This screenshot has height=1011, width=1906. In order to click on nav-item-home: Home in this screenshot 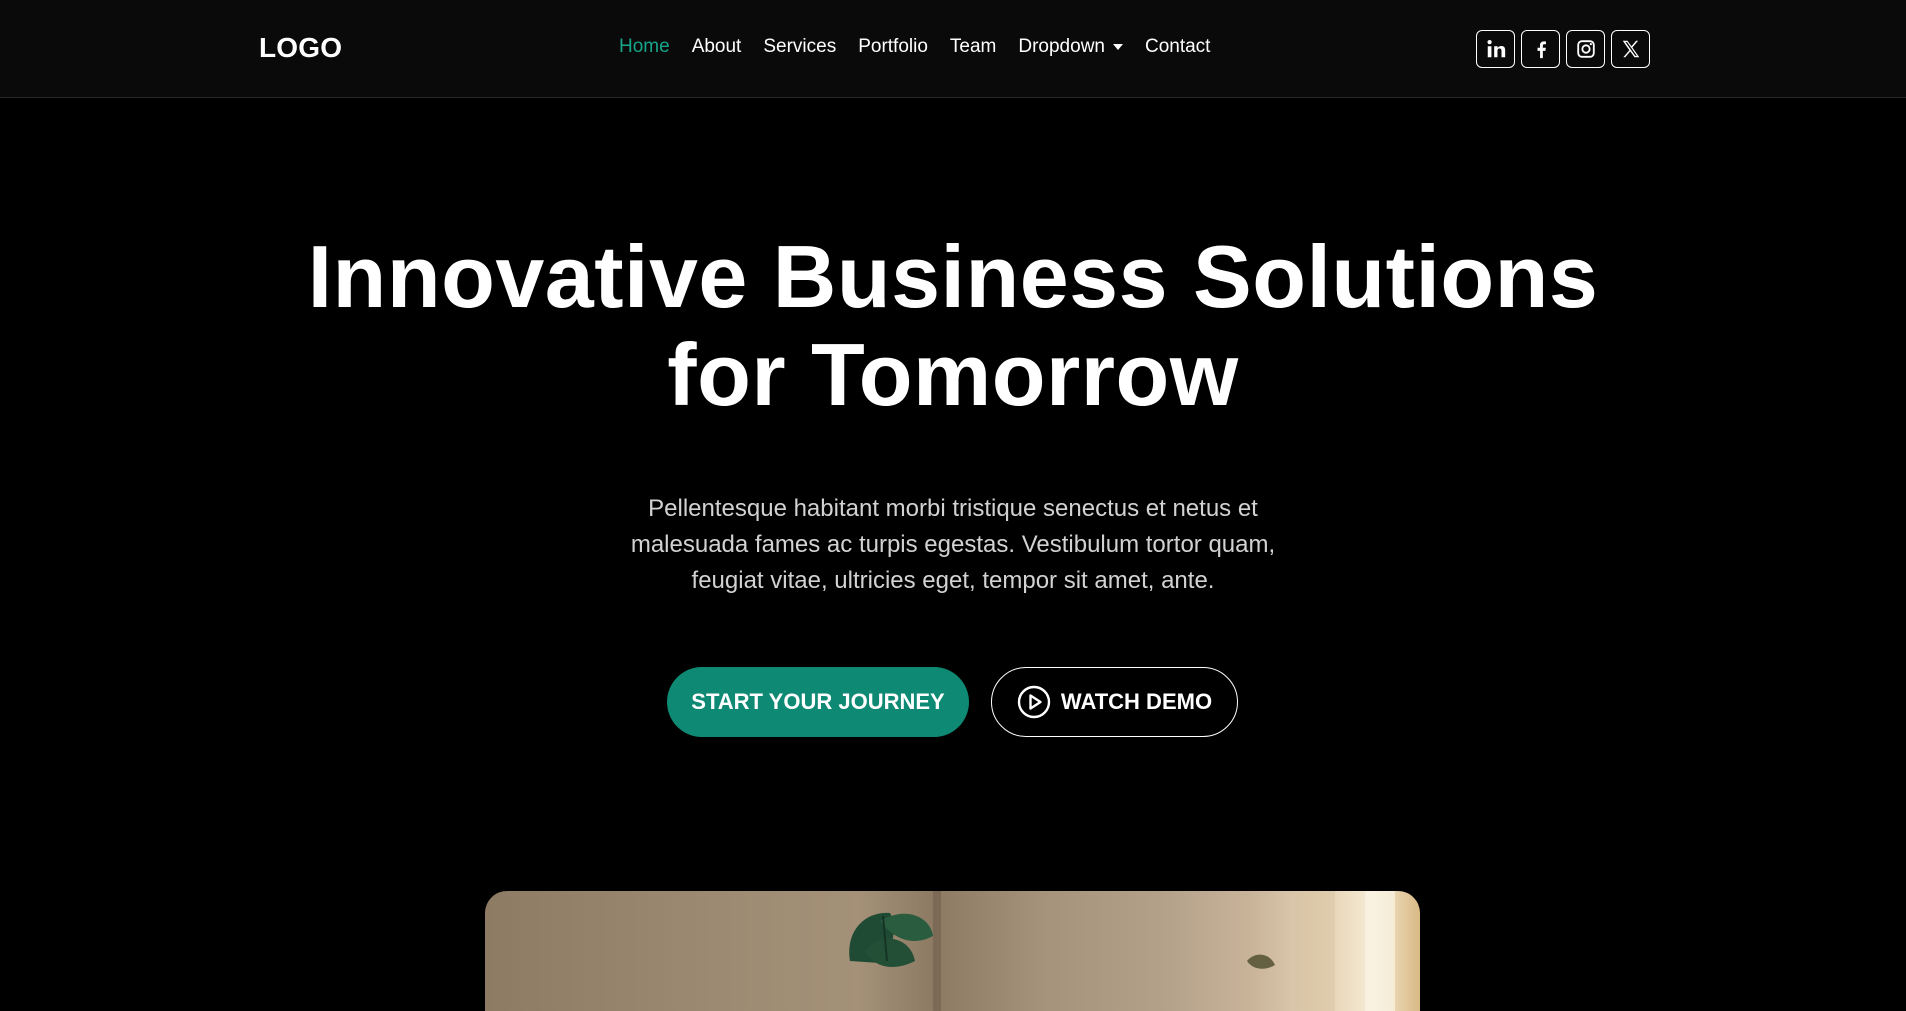, I will do `click(644, 47)`.